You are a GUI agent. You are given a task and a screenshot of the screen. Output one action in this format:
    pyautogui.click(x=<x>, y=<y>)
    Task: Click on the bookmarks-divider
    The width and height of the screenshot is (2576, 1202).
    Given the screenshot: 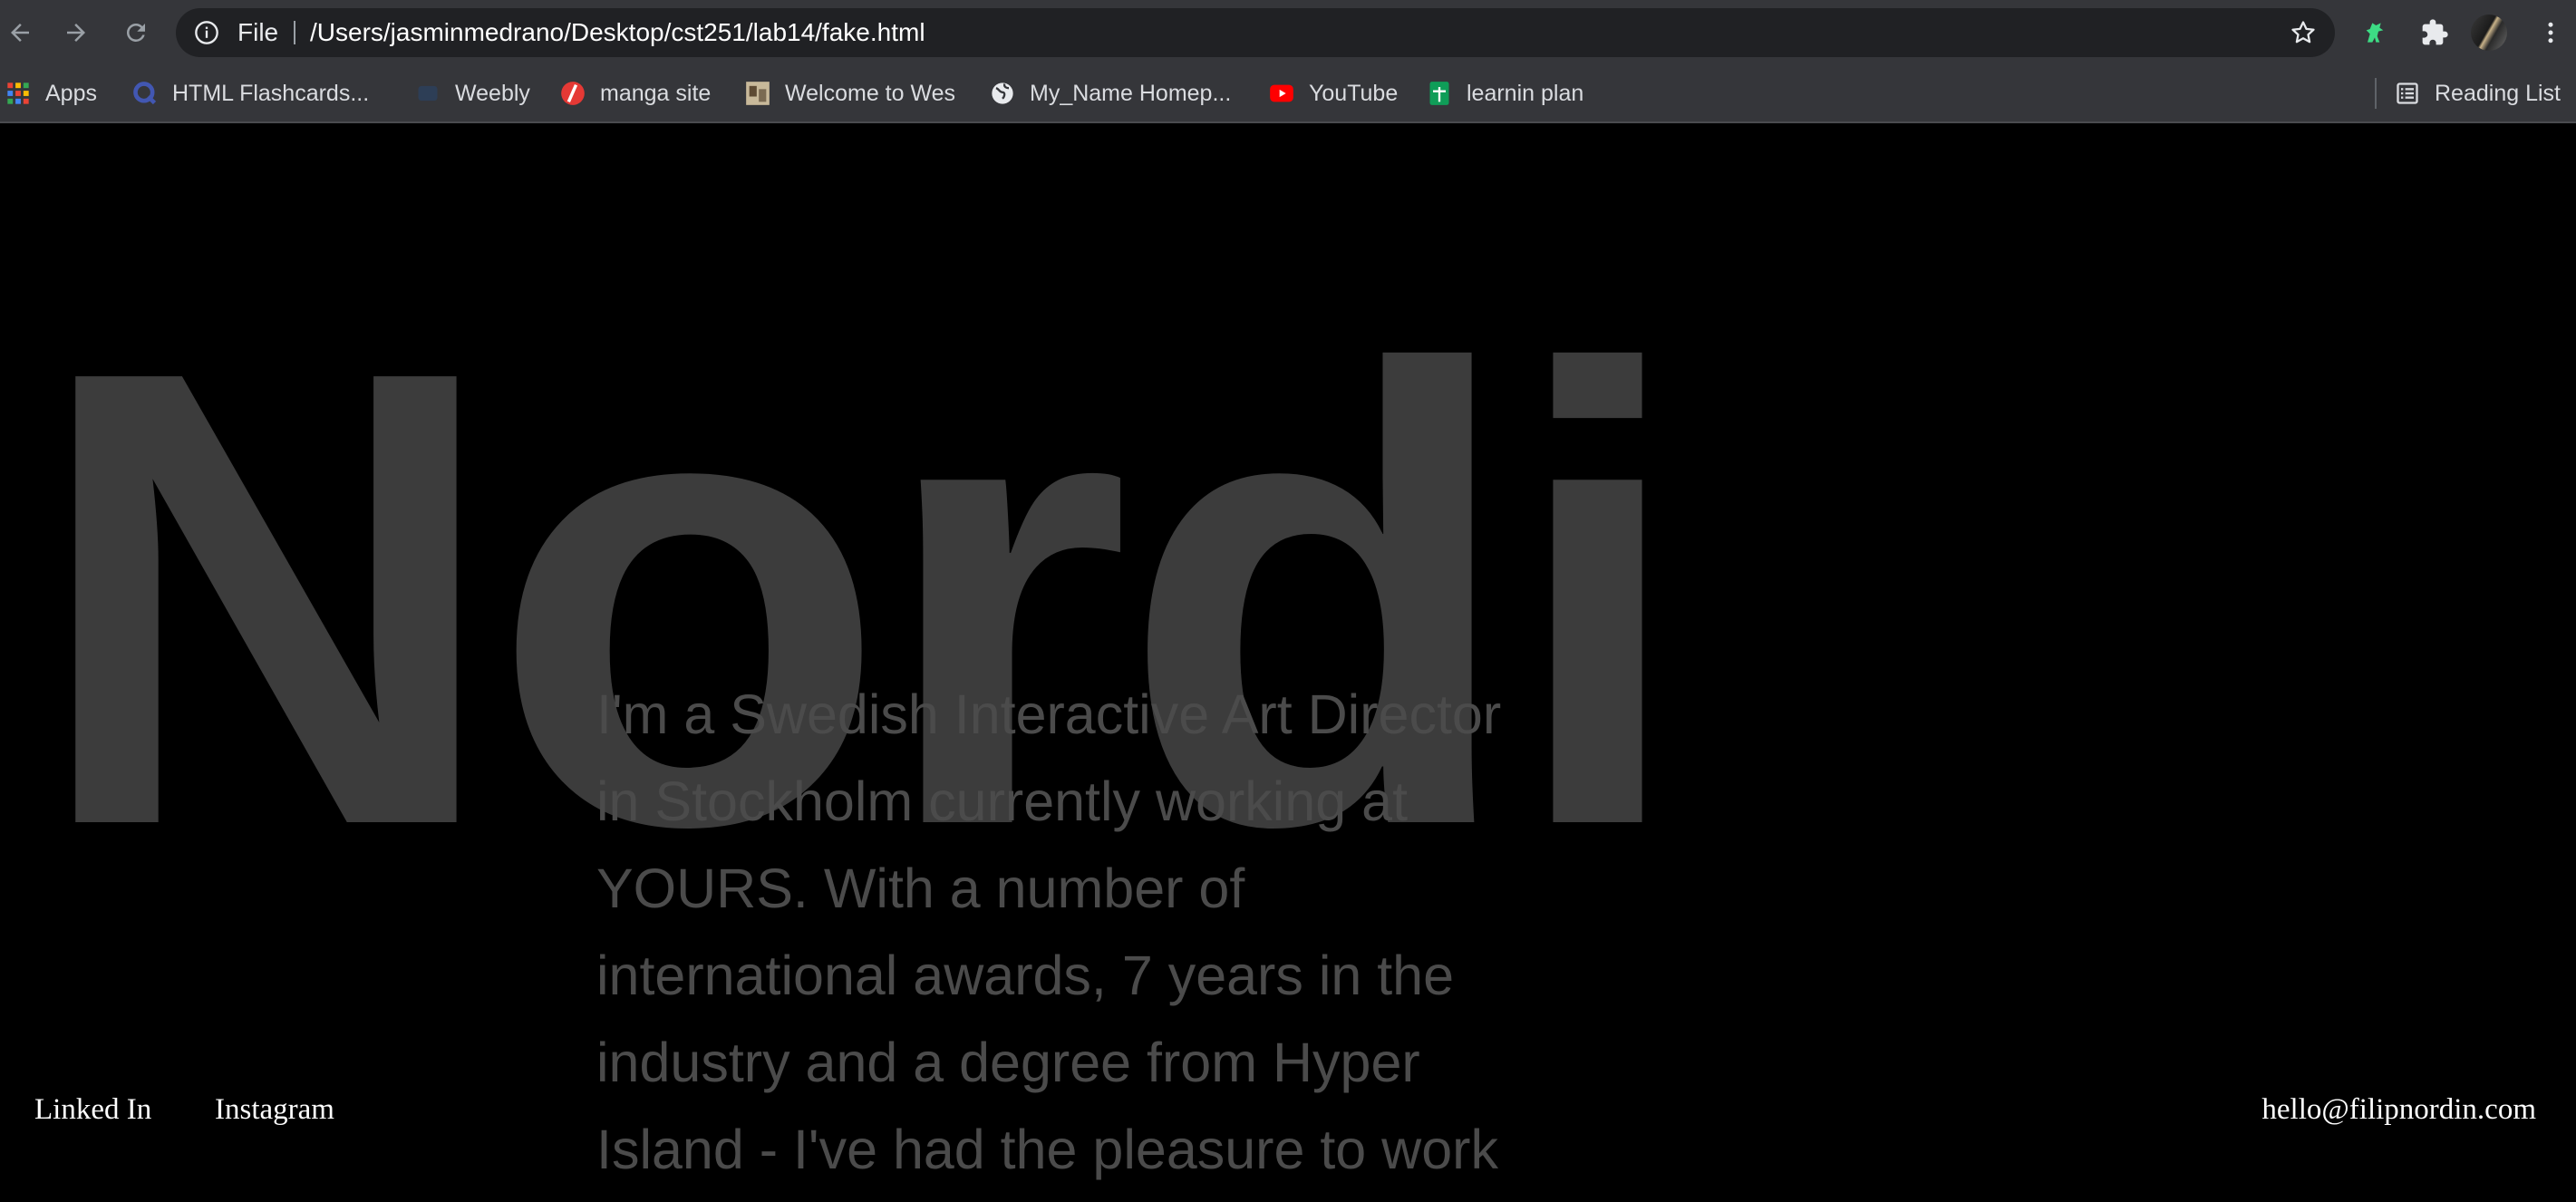 What is the action you would take?
    pyautogui.click(x=2376, y=93)
    